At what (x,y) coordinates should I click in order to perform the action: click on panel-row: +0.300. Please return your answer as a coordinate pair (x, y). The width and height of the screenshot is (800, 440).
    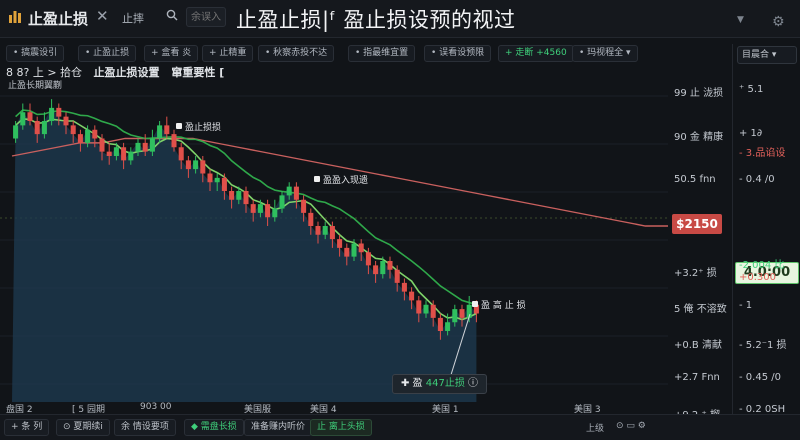
    Looking at the image, I should click on (758, 277).